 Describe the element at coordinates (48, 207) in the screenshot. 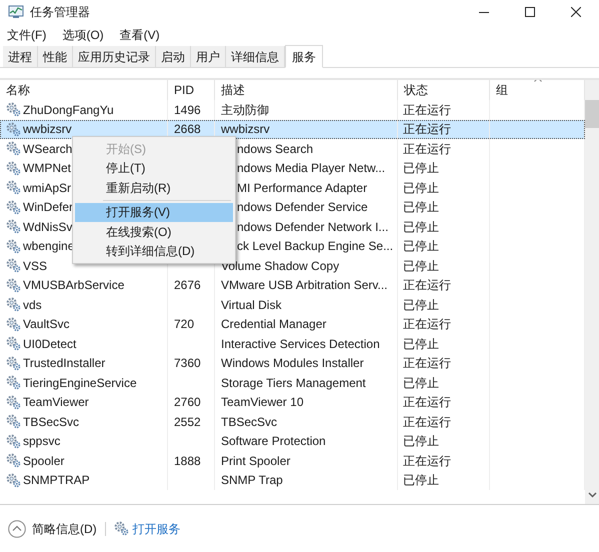

I see `service-name: WinDefer` at that location.